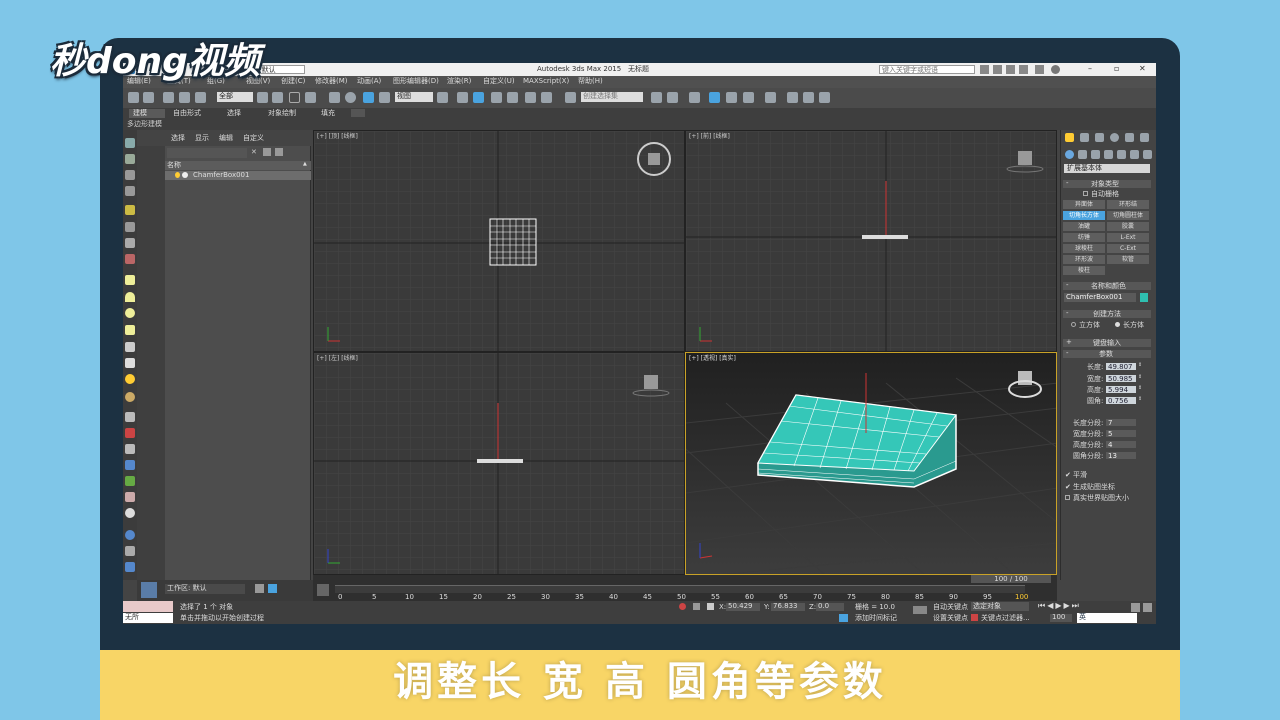 Image resolution: width=1280 pixels, height=720 pixels. Describe the element at coordinates (1055, 69) in the screenshot. I see `help-icon` at that location.